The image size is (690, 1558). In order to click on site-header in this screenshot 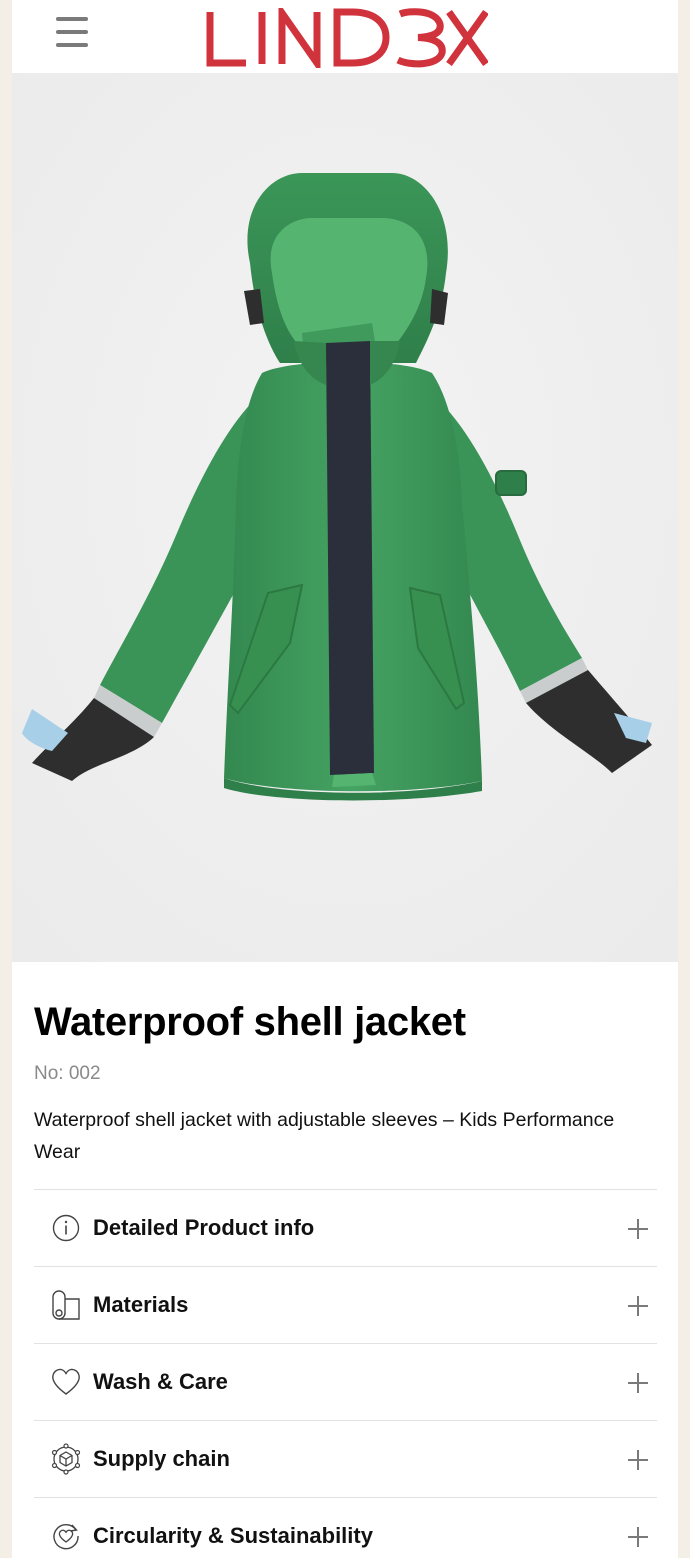, I will do `click(345, 36)`.